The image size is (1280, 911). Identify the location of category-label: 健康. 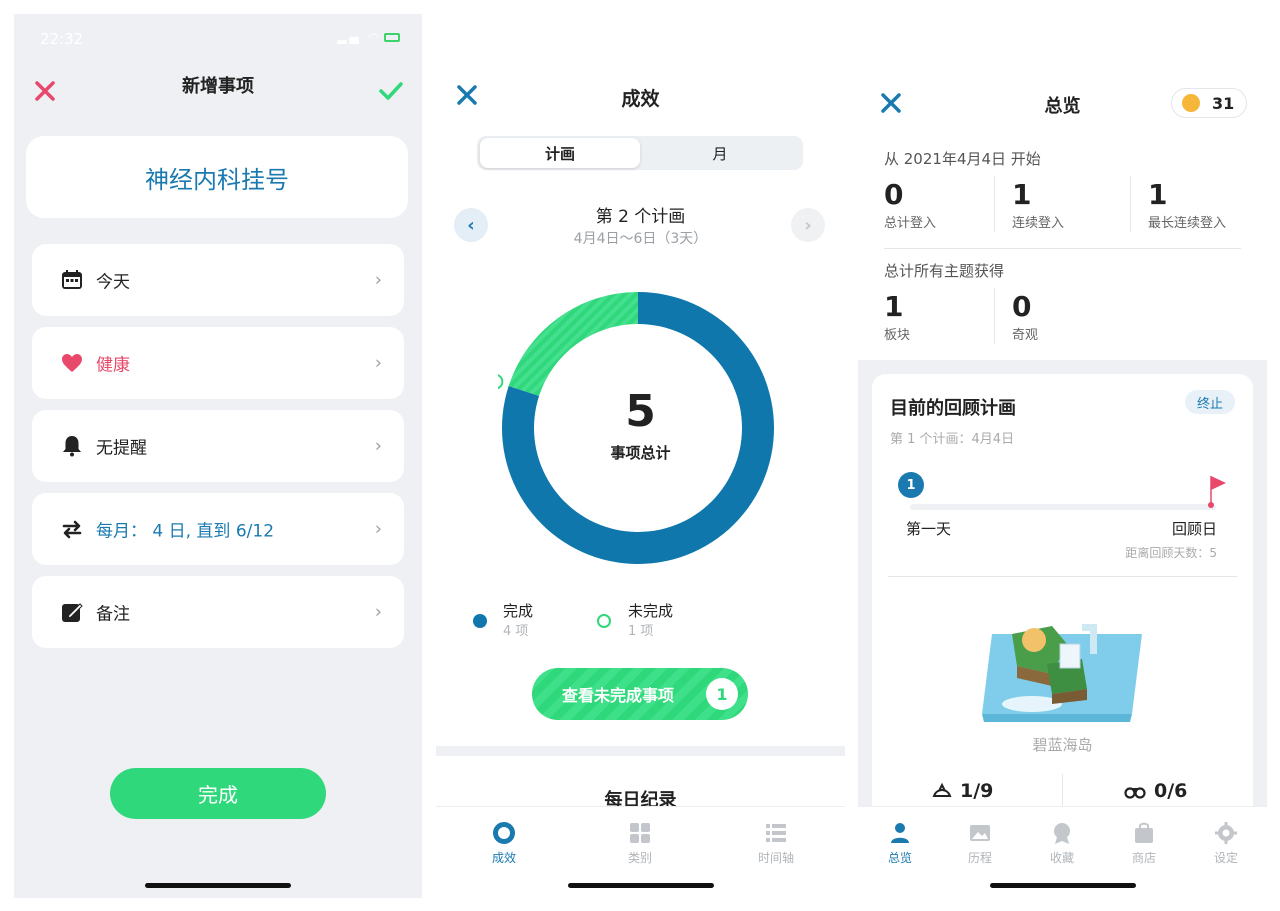
(113, 365).